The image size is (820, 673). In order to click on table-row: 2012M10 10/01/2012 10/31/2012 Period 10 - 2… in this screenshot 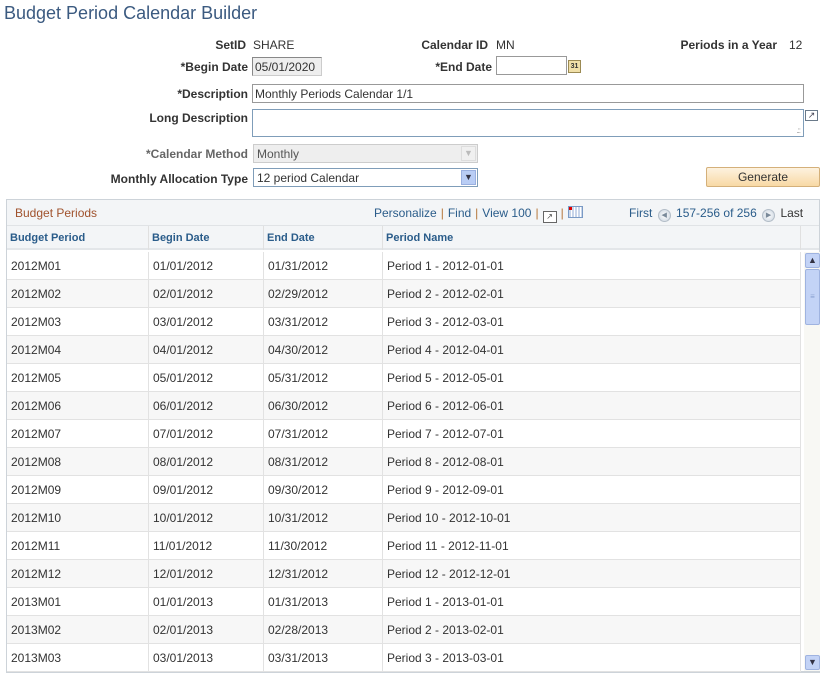, I will do `click(404, 518)`.